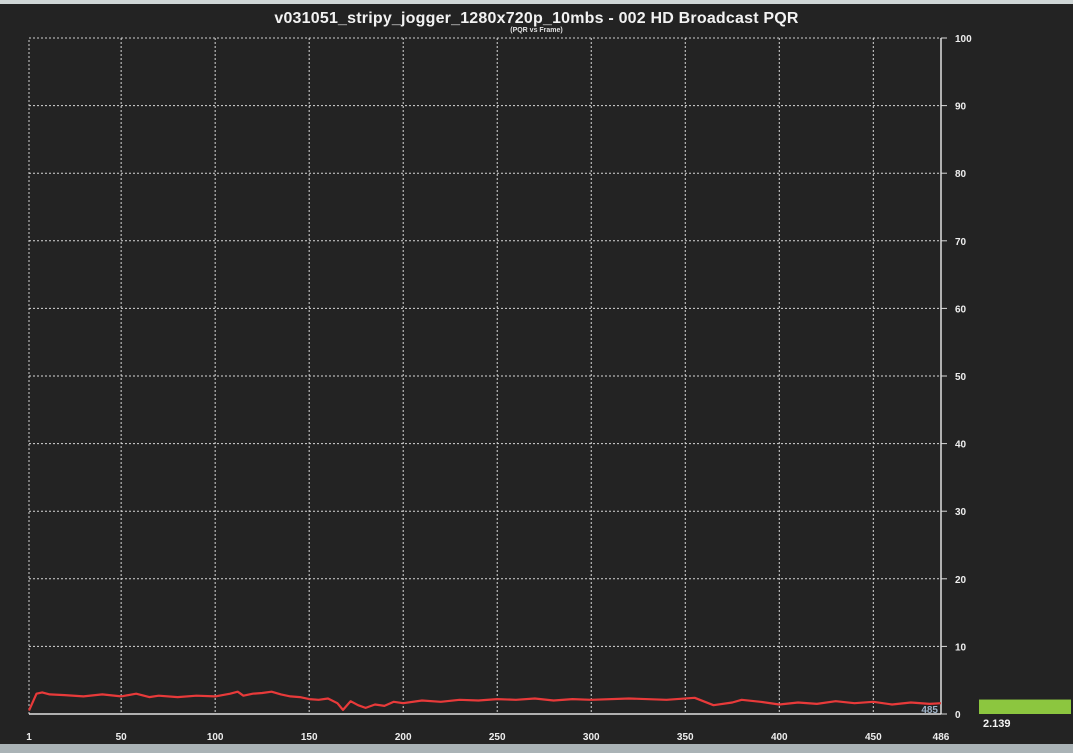  Describe the element at coordinates (961, 445) in the screenshot. I see `y-tick-label: 40` at that location.